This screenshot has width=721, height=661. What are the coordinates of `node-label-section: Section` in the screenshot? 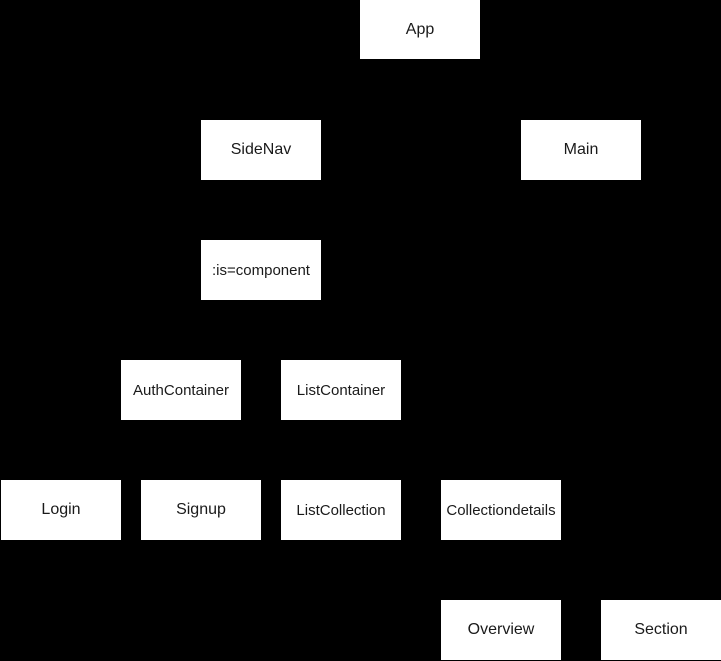 It's located at (661, 629).